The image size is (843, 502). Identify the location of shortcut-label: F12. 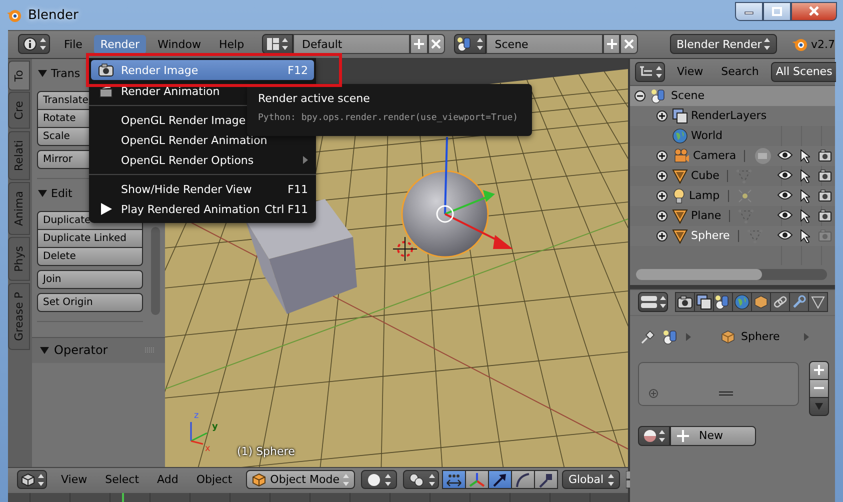
(298, 70).